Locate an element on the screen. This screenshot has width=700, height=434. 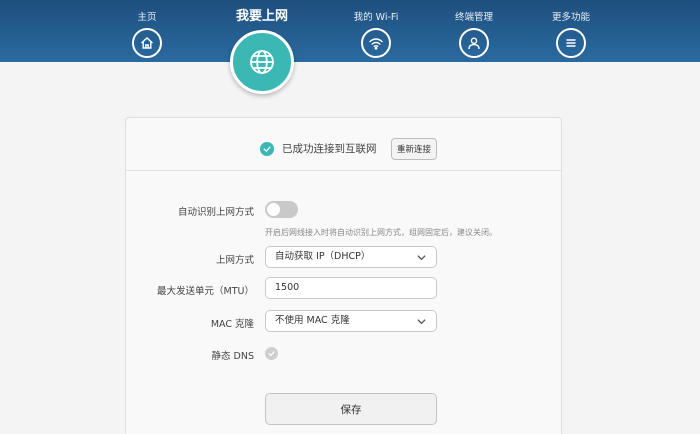
user-icon is located at coordinates (474, 43).